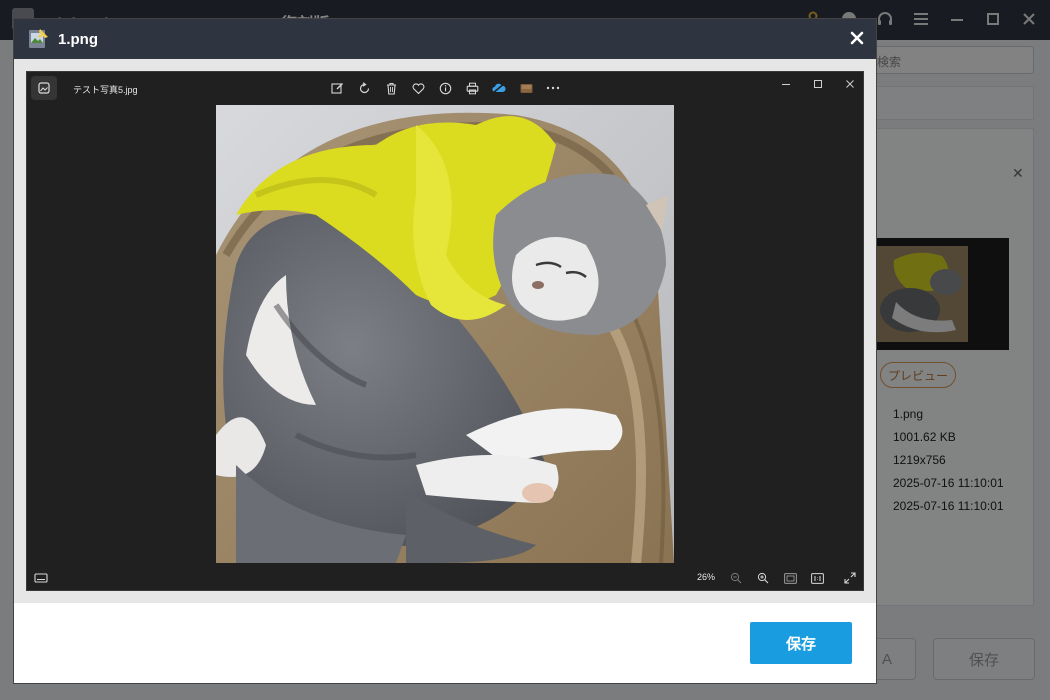 Image resolution: width=1050 pixels, height=700 pixels. Describe the element at coordinates (786, 84) in the screenshot. I see `viewer-minimize-icon` at that location.